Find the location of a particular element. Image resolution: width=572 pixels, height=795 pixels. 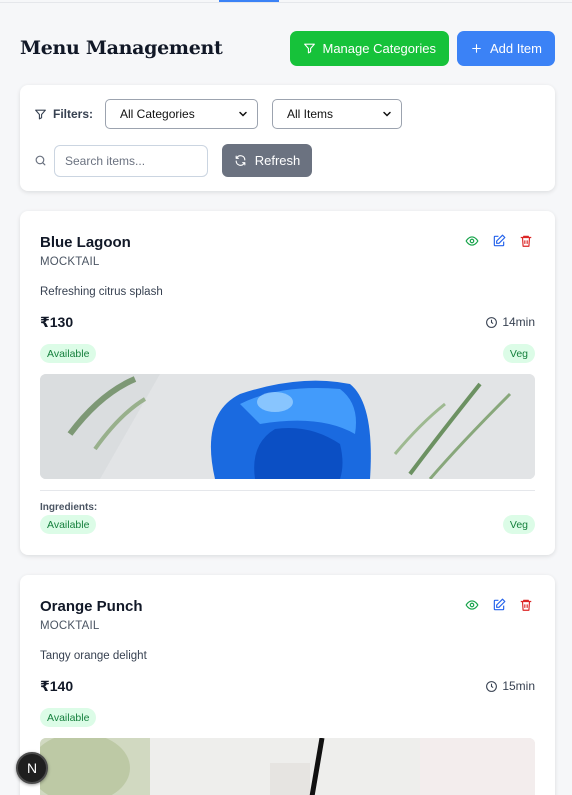

item-price: ₹130 is located at coordinates (57, 322).